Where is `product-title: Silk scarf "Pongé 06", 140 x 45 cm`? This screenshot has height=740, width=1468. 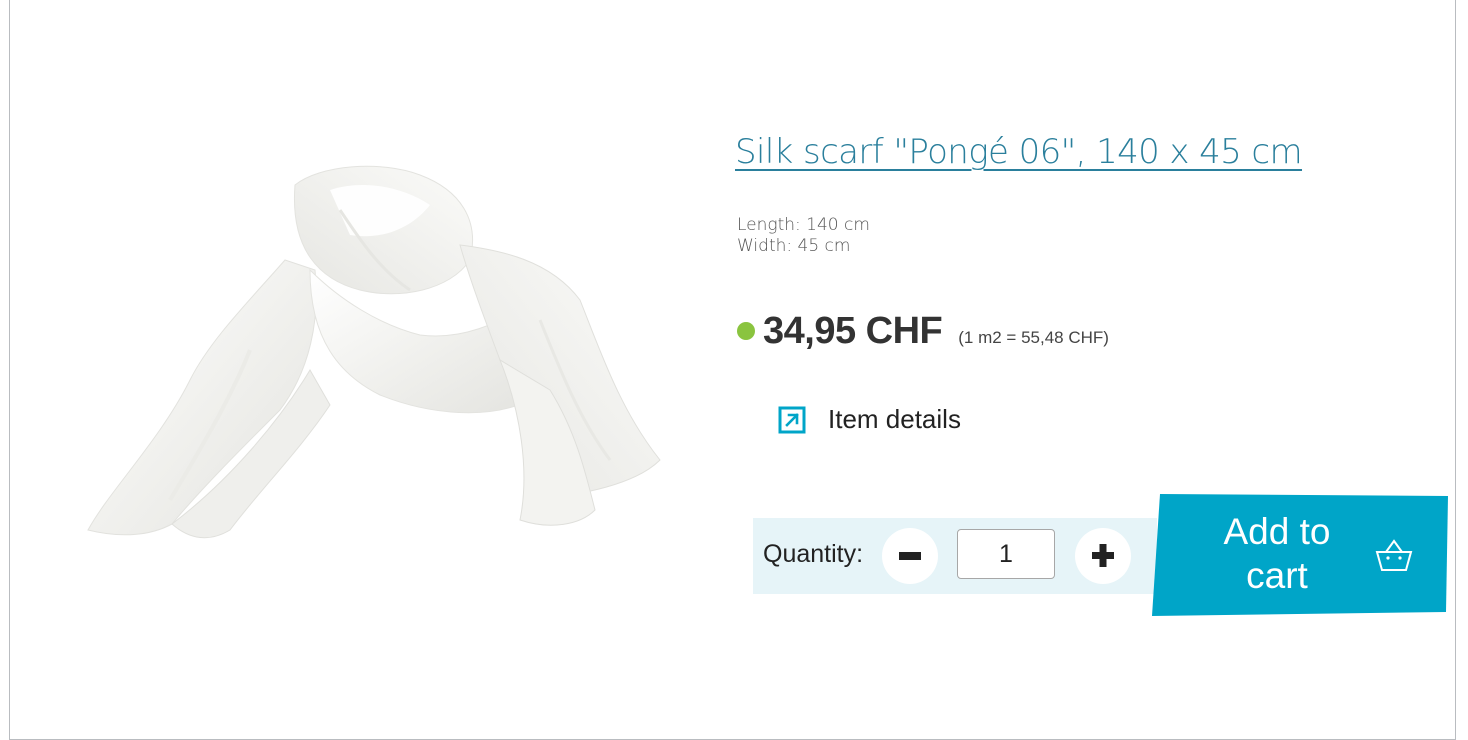
product-title: Silk scarf "Pongé 06", 140 x 45 cm is located at coordinates (1019, 152).